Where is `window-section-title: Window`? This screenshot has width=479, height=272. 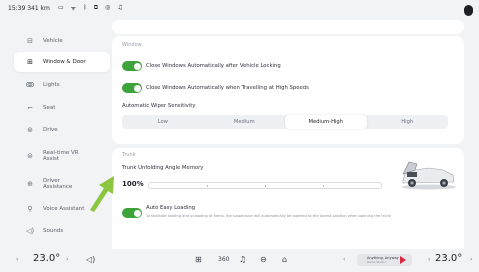 window-section-title: Window is located at coordinates (132, 45).